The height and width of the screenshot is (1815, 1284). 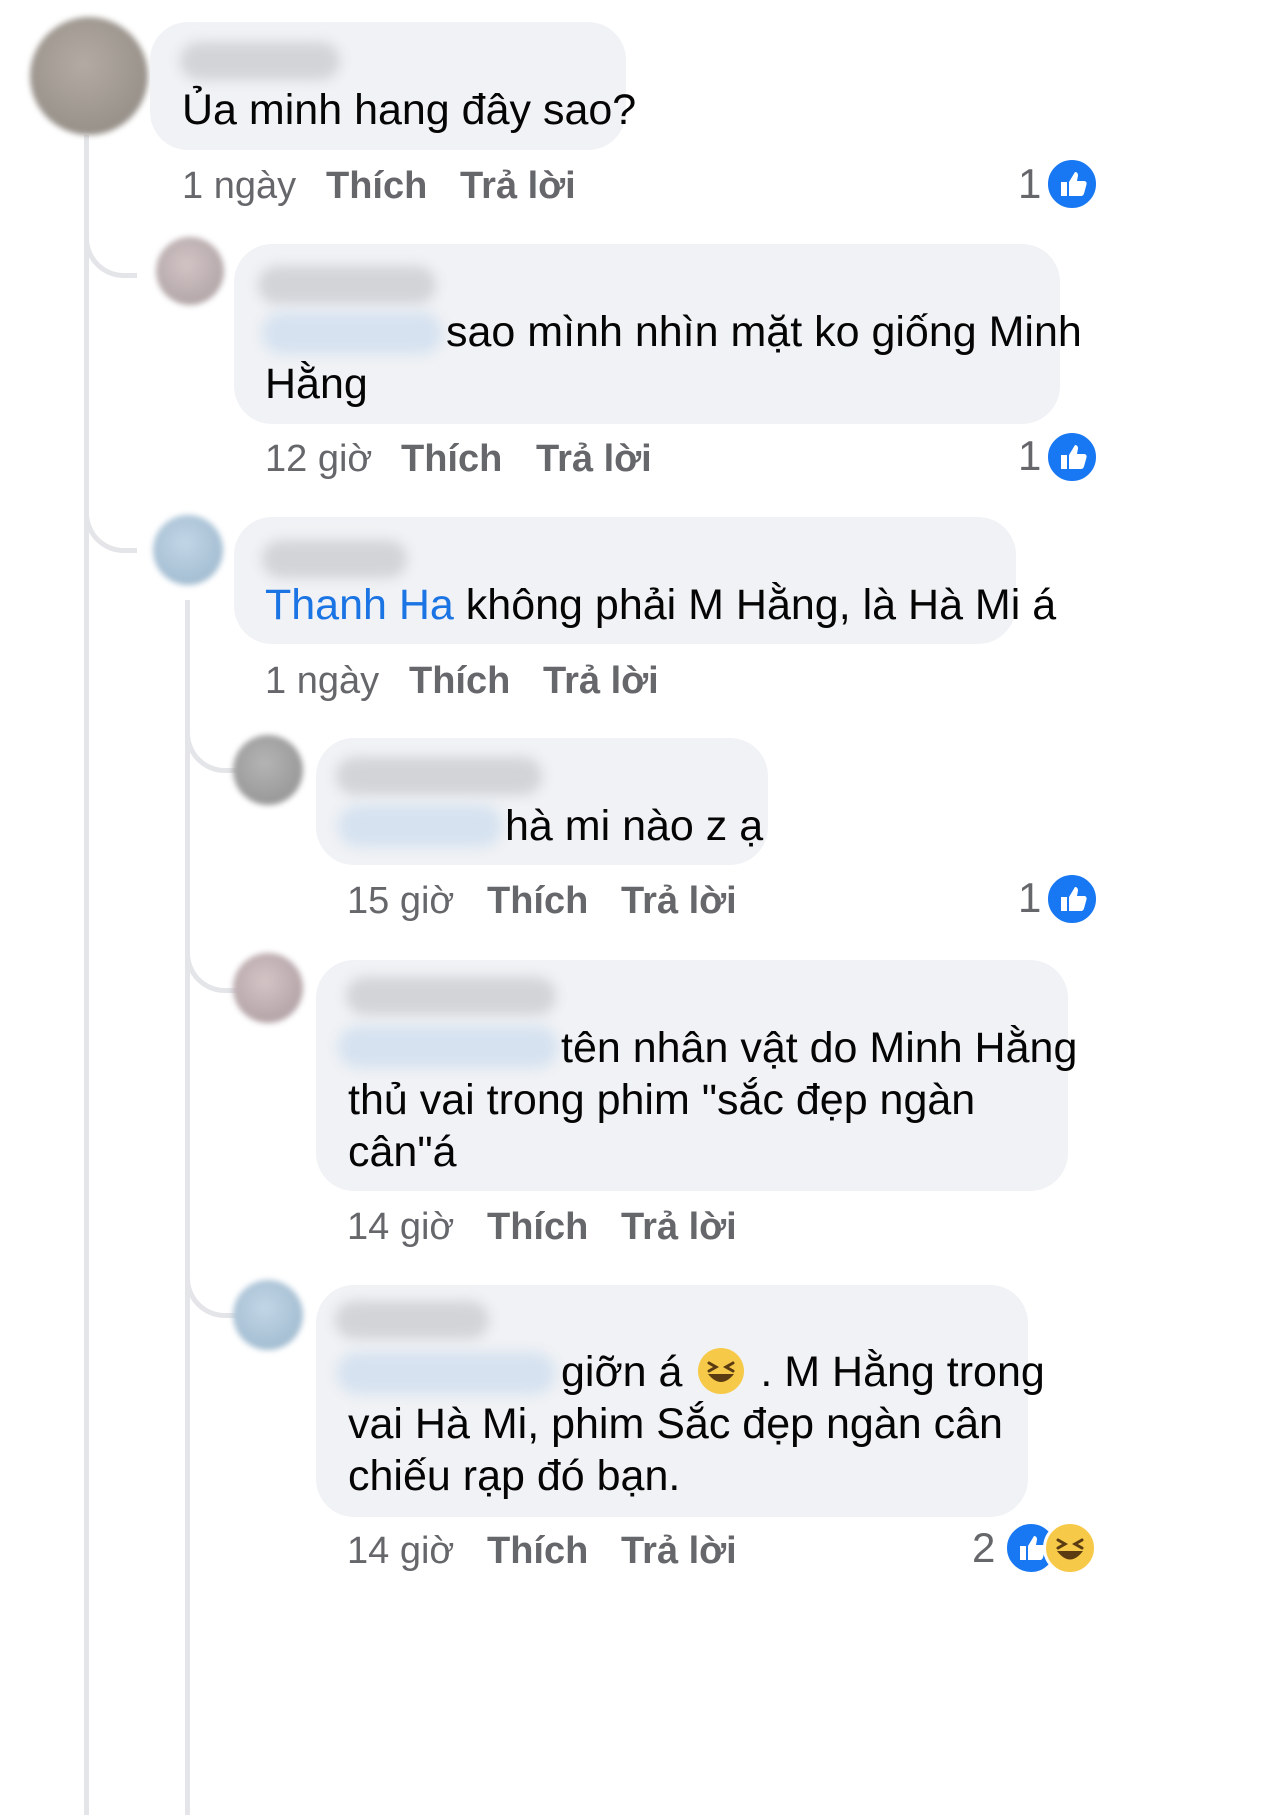 I want to click on haha-icon, so click(x=1070, y=1548).